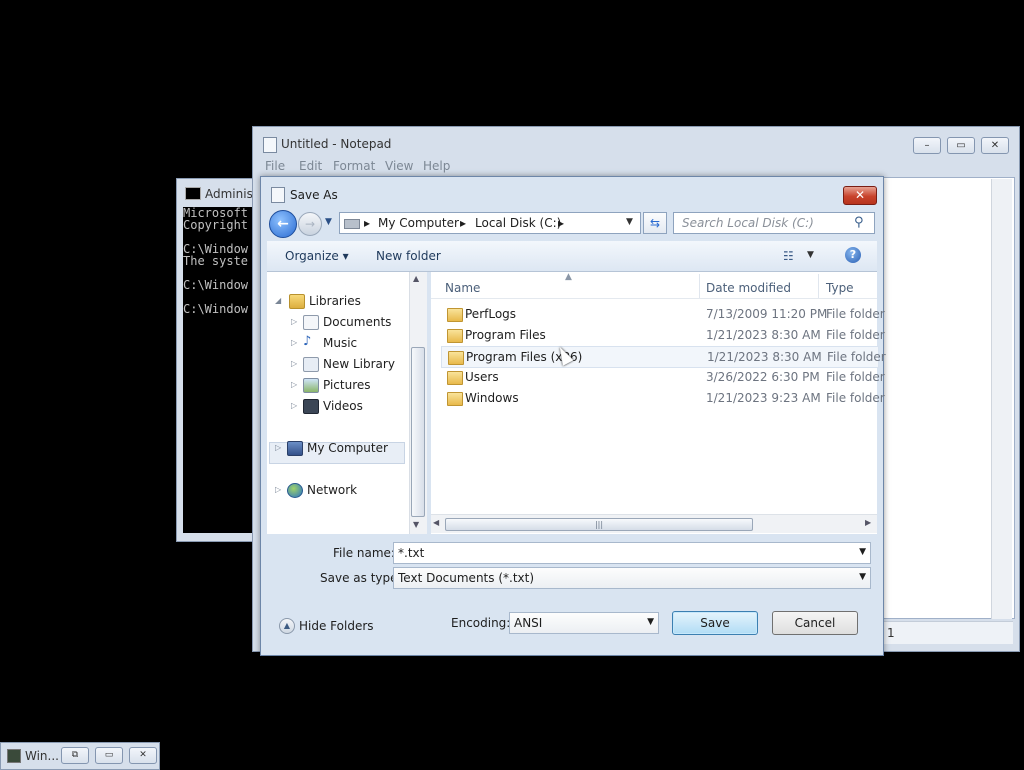  What do you see at coordinates (1001, 399) in the screenshot?
I see `notepad-vertical-scrollbar` at bounding box center [1001, 399].